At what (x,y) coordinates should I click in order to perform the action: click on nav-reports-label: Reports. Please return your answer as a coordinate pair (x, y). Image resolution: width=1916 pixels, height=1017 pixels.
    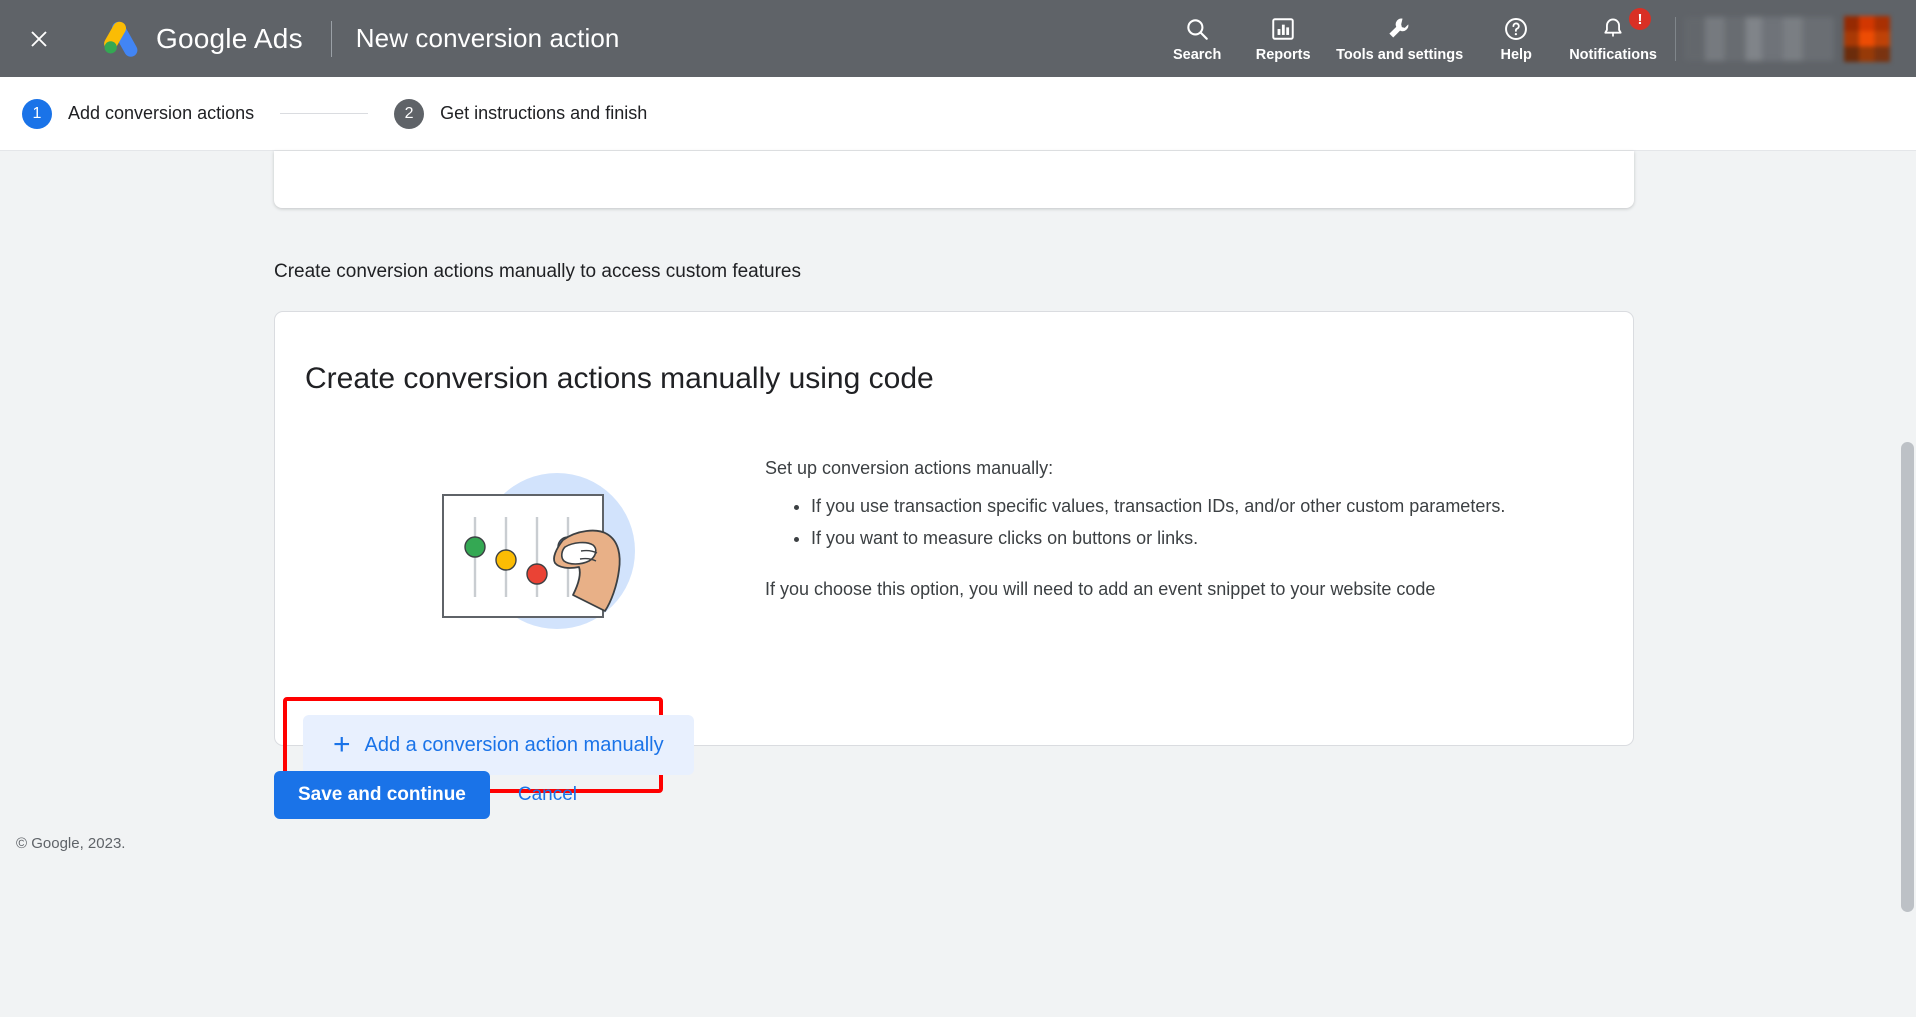
    Looking at the image, I should click on (1283, 55).